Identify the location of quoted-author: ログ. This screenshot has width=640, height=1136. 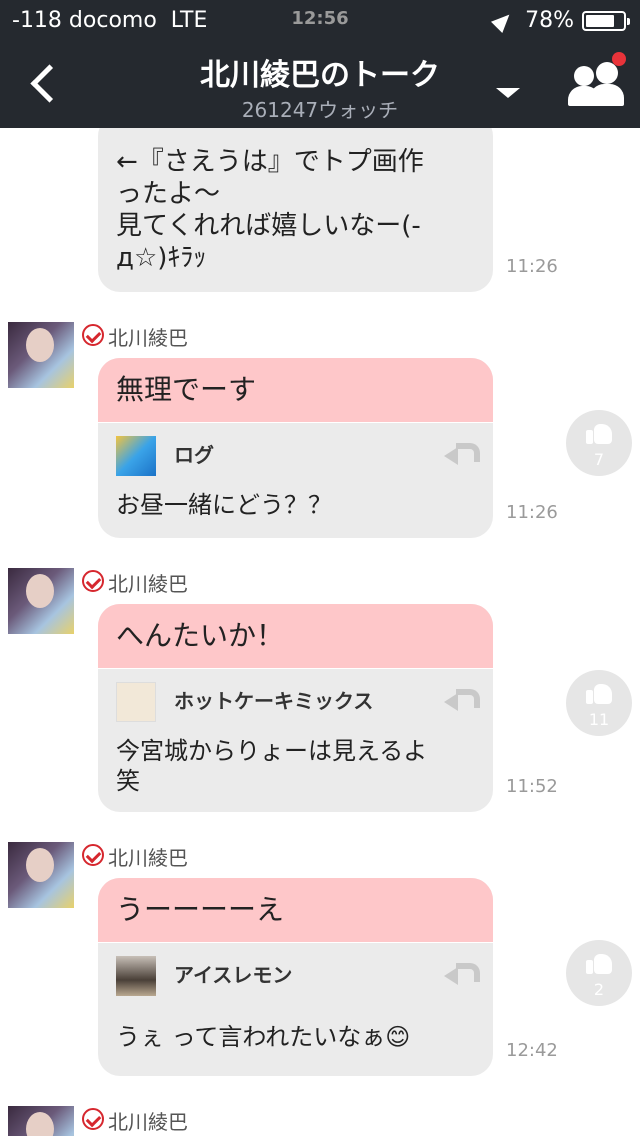
(194, 455).